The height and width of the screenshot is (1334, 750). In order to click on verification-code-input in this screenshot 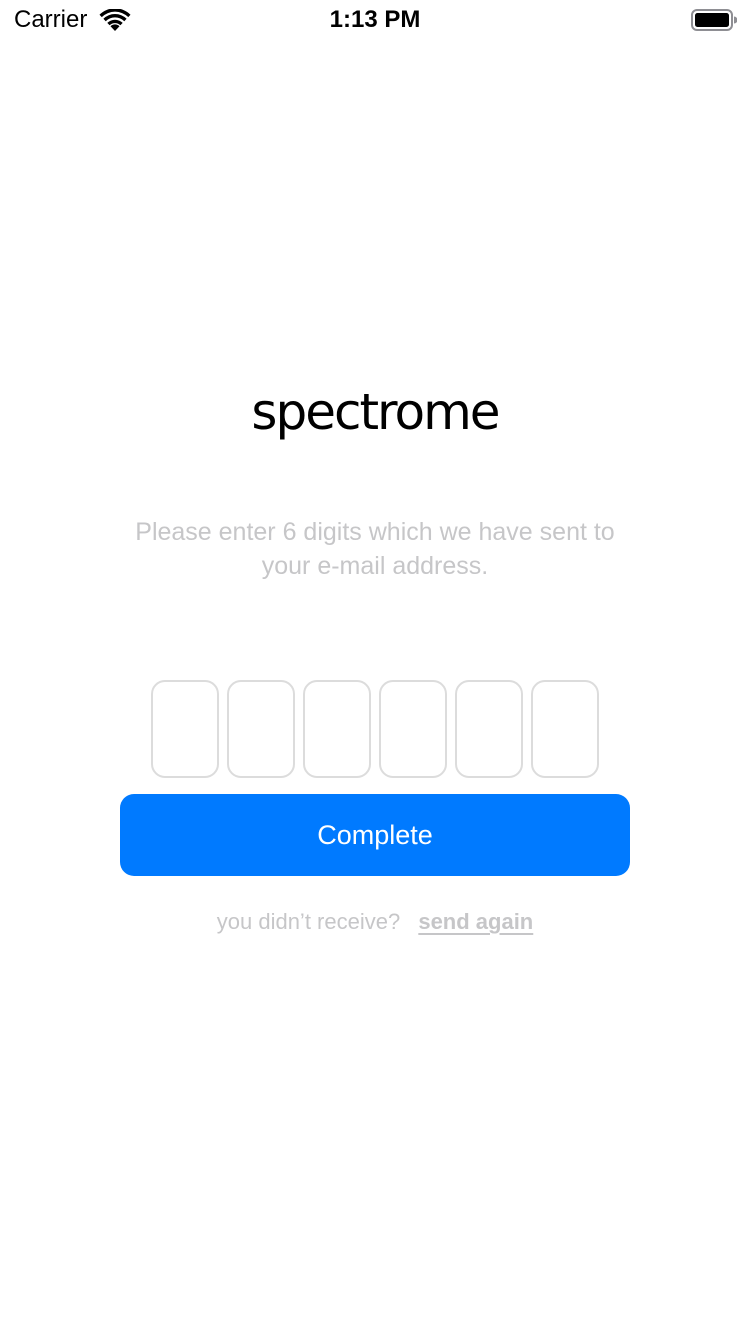, I will do `click(375, 729)`.